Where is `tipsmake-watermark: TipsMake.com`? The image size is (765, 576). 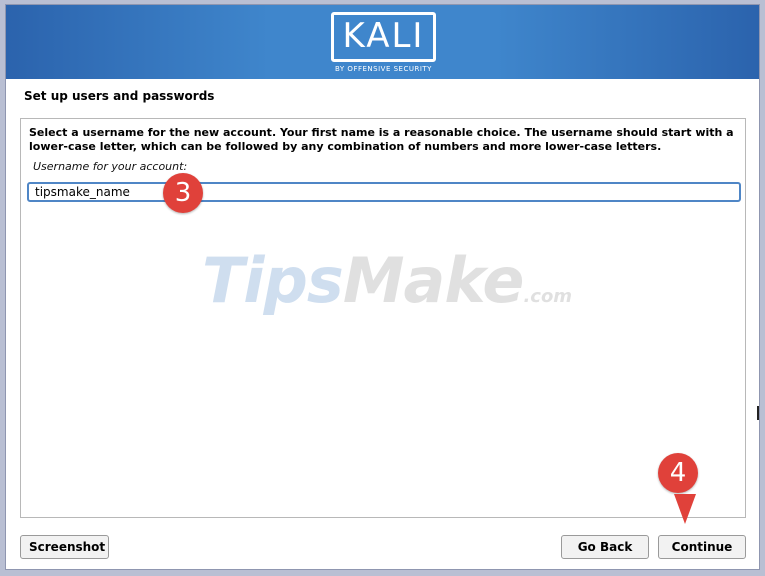
tipsmake-watermark: TipsMake.com is located at coordinates (387, 289).